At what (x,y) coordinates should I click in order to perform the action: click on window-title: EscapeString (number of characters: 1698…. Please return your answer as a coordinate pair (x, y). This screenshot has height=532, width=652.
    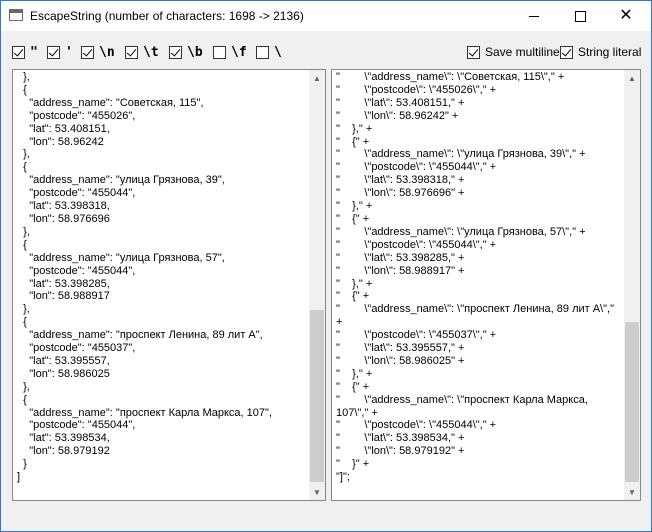
    Looking at the image, I should click on (167, 16).